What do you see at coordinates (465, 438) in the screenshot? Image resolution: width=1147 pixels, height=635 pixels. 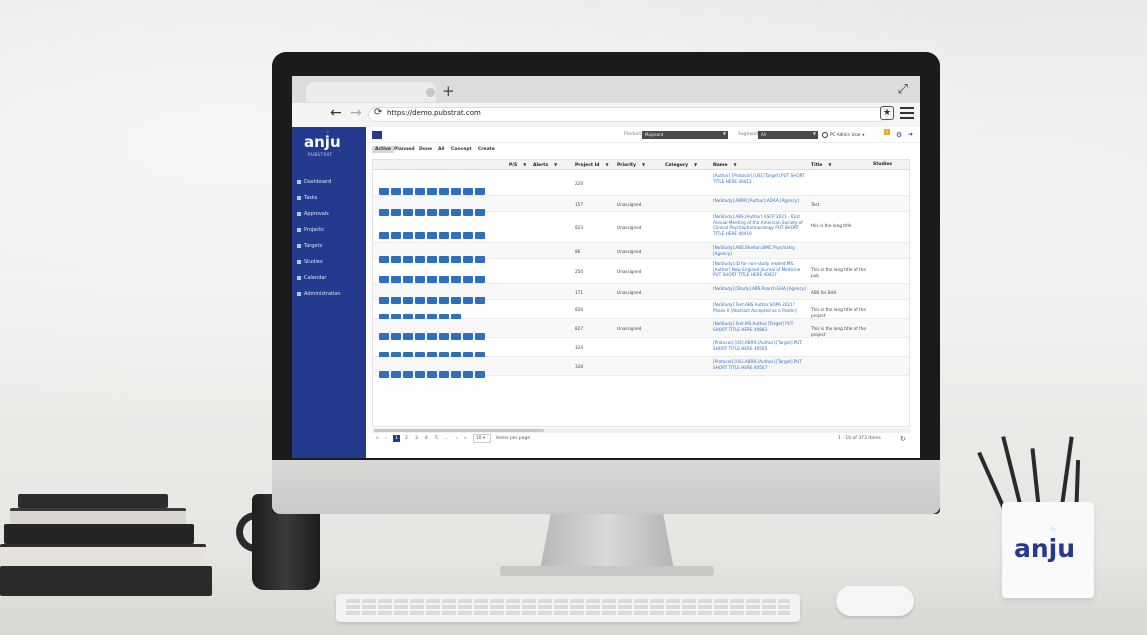 I see `last-page-button: »` at bounding box center [465, 438].